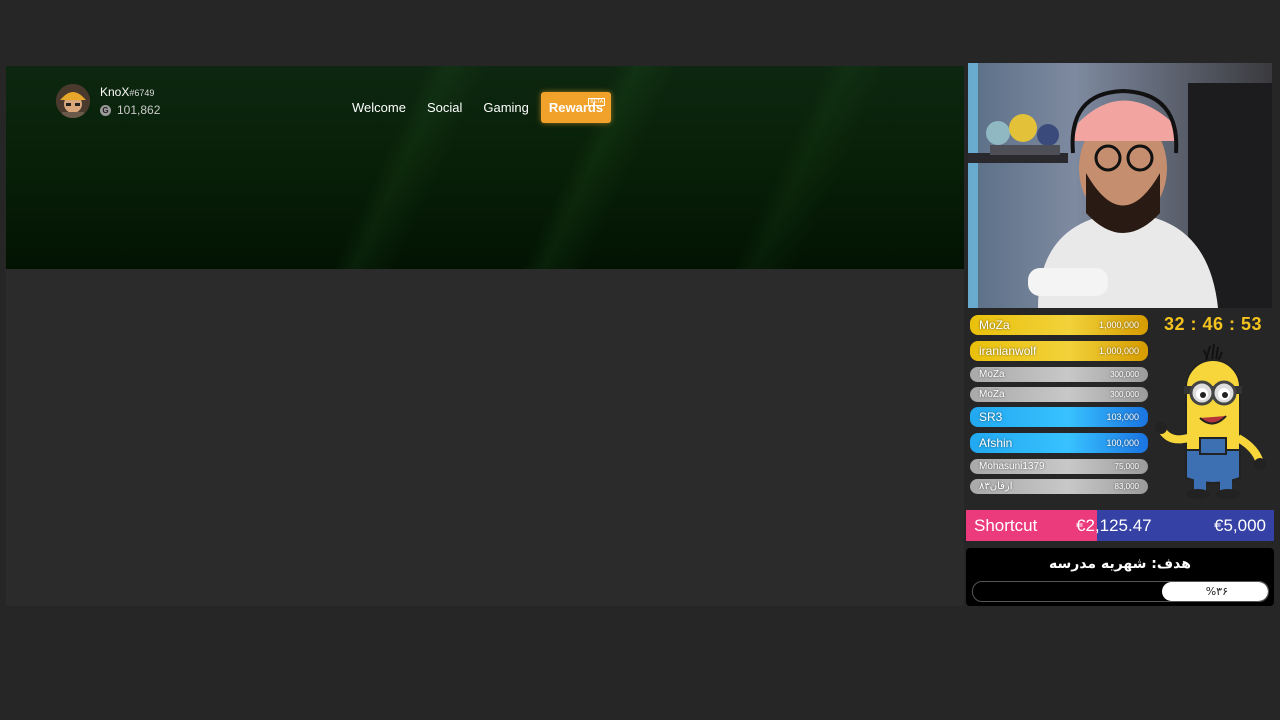  Describe the element at coordinates (444, 107) in the screenshot. I see `nav-social: Social` at that location.